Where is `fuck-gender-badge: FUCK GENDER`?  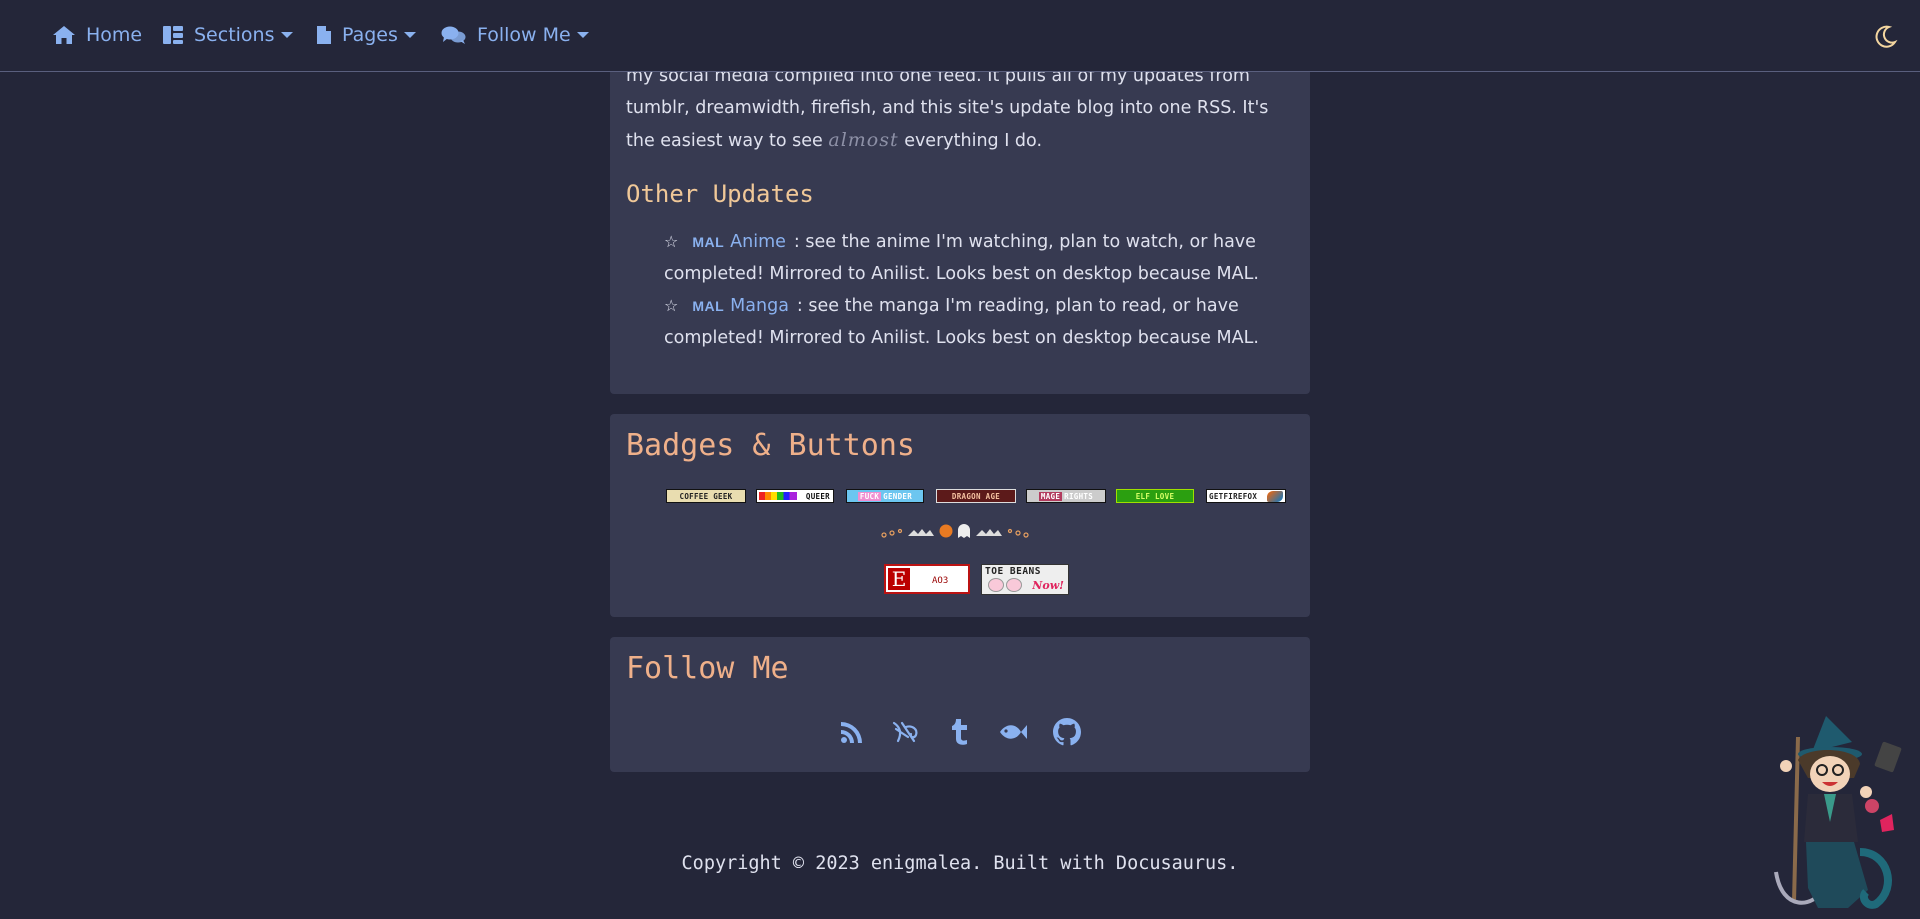
fuck-gender-badge: FUCK GENDER is located at coordinates (885, 496).